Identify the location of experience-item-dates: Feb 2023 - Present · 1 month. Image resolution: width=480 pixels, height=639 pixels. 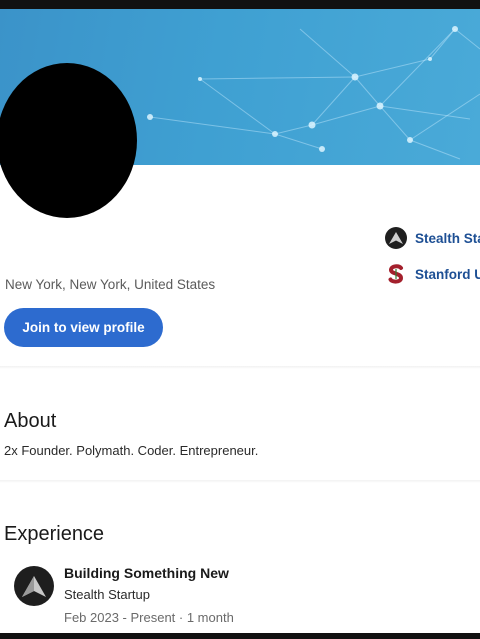
(149, 617).